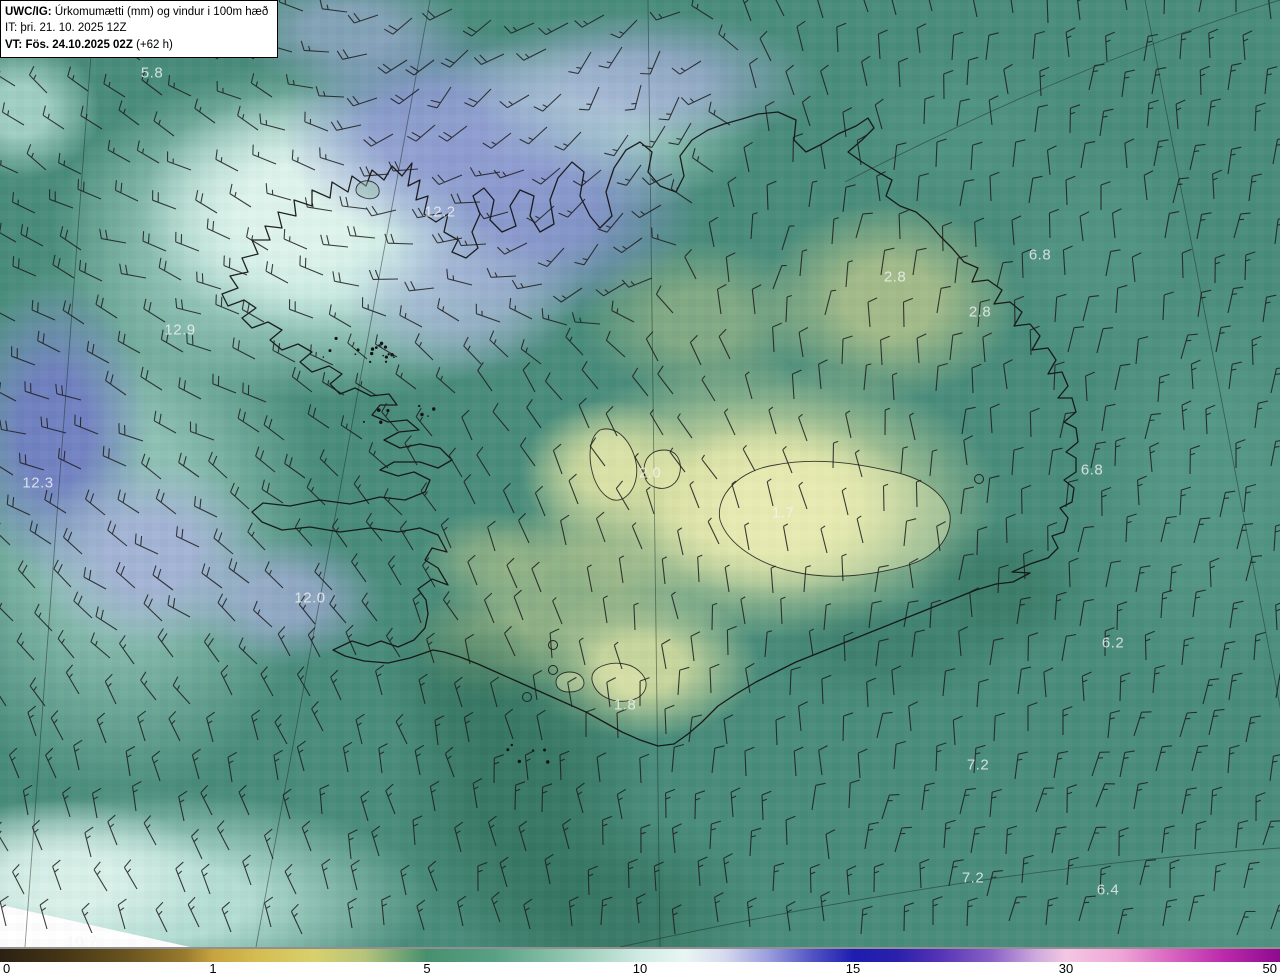  Describe the element at coordinates (783, 513) in the screenshot. I see `wind-speed-label: 1.7` at that location.